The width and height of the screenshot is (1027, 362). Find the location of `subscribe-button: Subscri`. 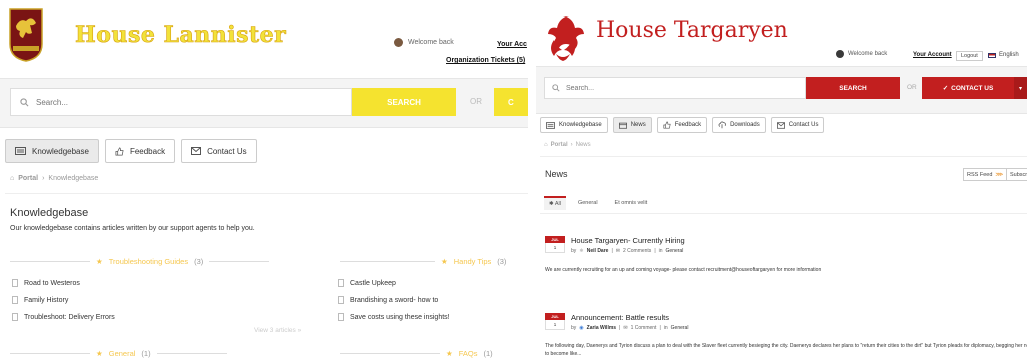

subscribe-button: Subscri is located at coordinates (1016, 174).